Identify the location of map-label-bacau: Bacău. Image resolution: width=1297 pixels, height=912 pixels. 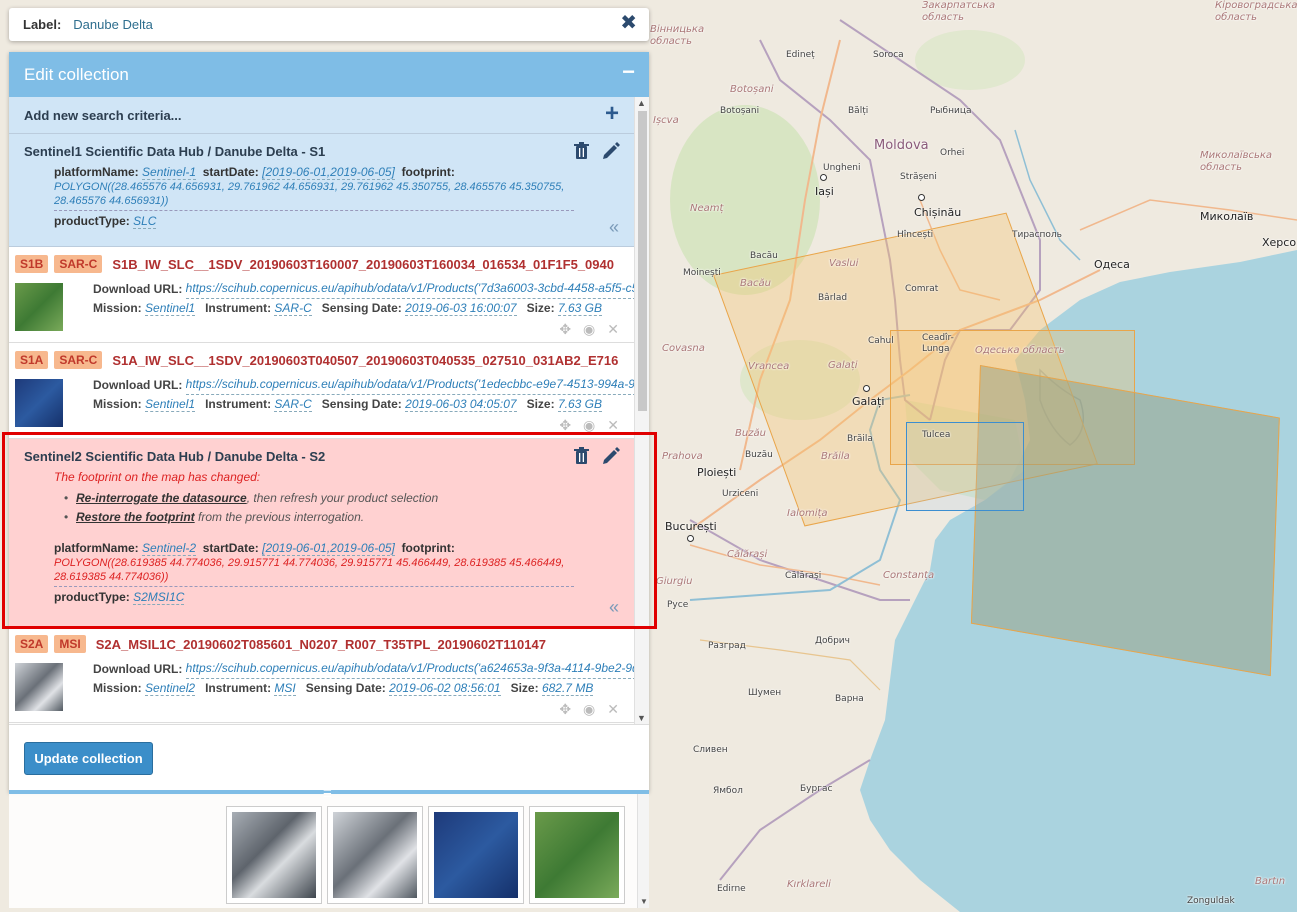
(764, 256).